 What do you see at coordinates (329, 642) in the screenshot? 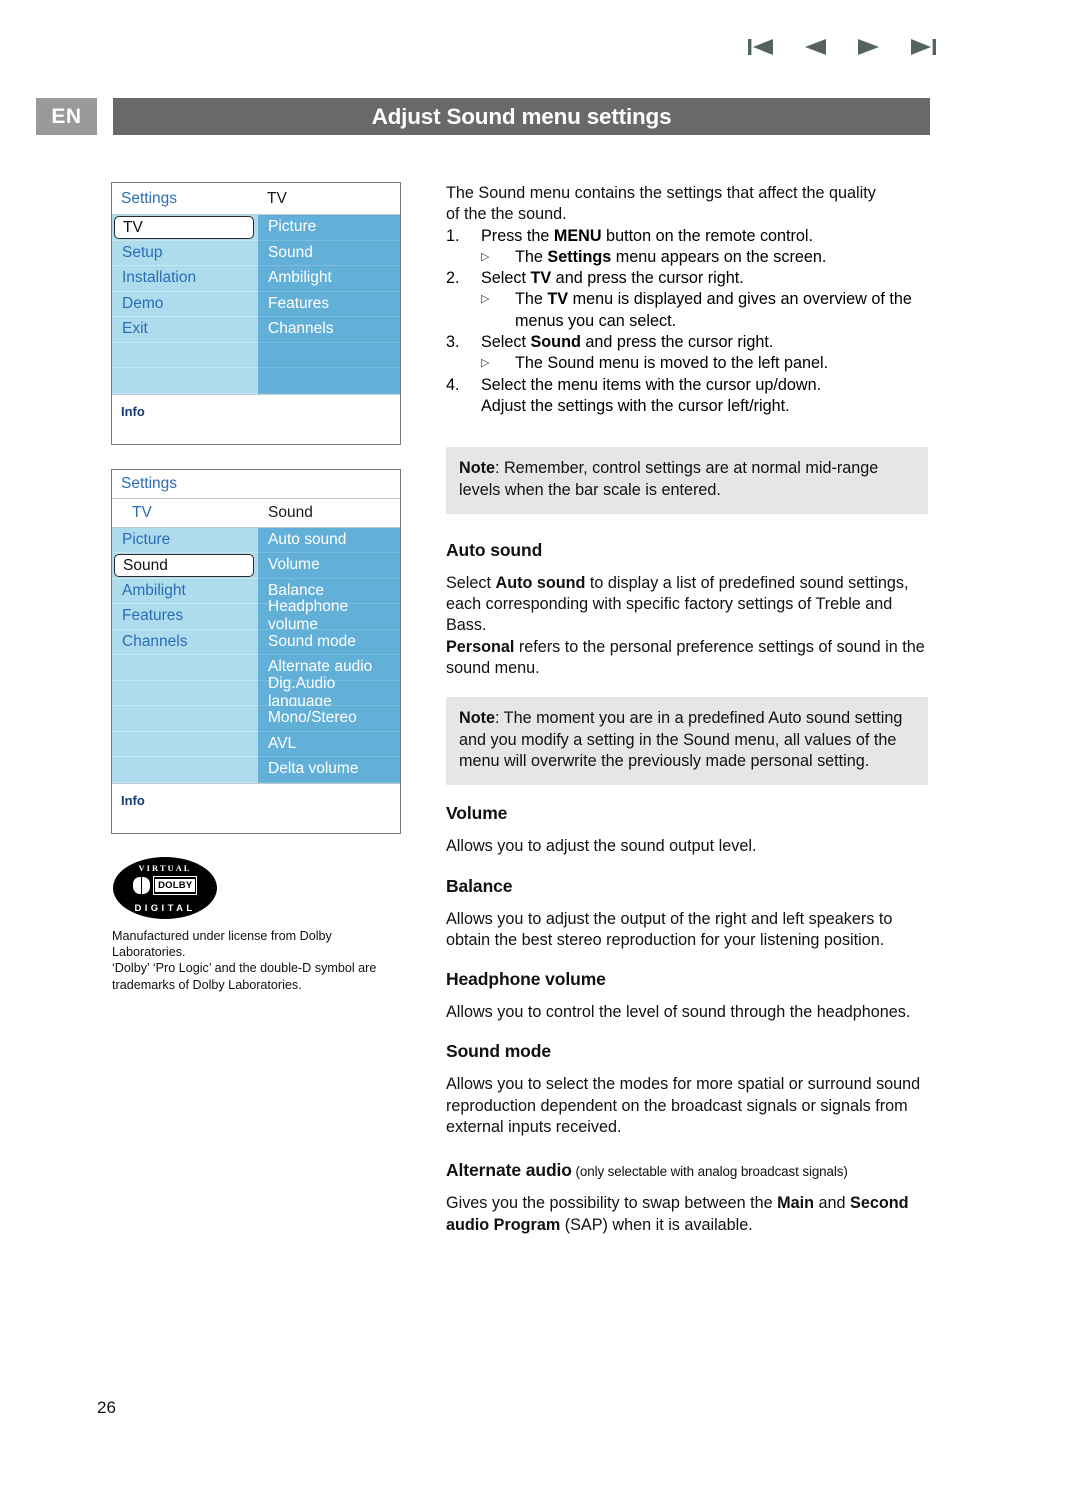
I see `menu2-right-item-sound-mode: Sound mode` at bounding box center [329, 642].